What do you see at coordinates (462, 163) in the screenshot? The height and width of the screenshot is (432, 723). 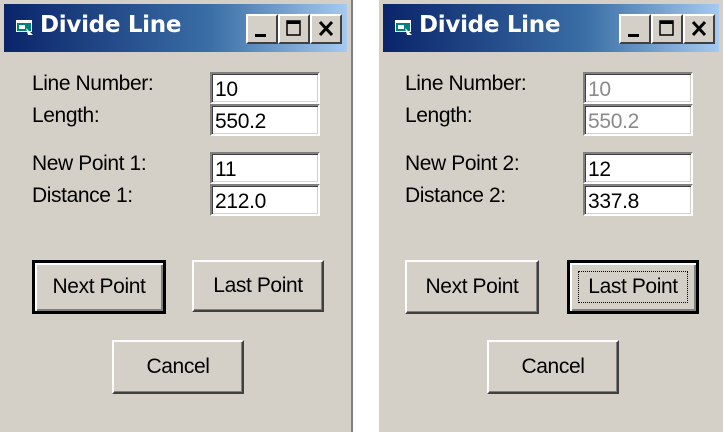 I see `new-point-label: New Point 2:` at bounding box center [462, 163].